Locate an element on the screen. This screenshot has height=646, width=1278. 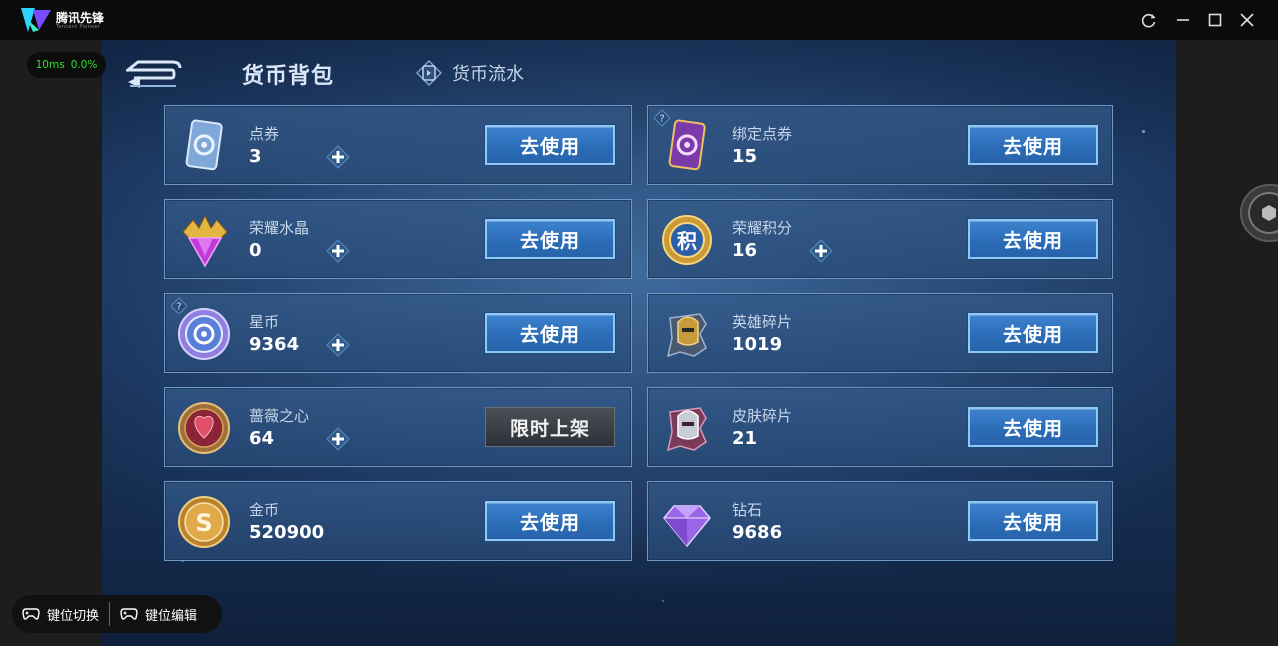
svg-text: 积 is located at coordinates (687, 241).